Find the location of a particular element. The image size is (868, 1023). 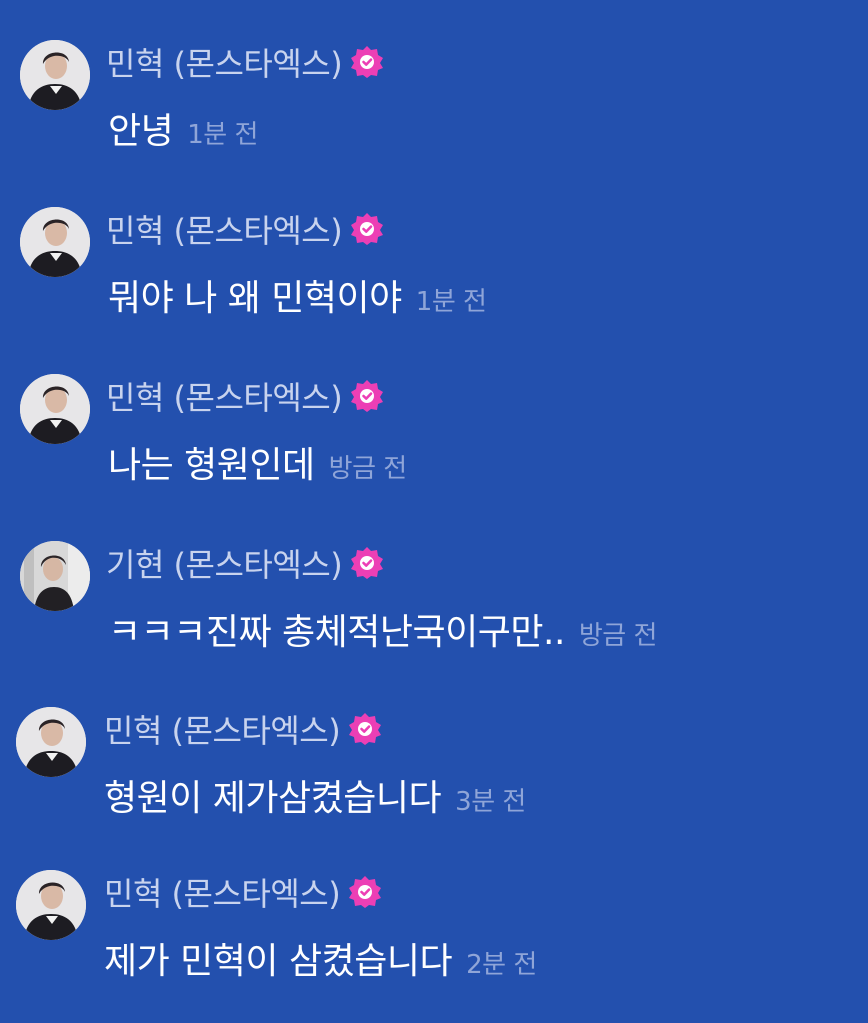

message-text: 형원이 제가삼켰습니다 is located at coordinates (273, 798).